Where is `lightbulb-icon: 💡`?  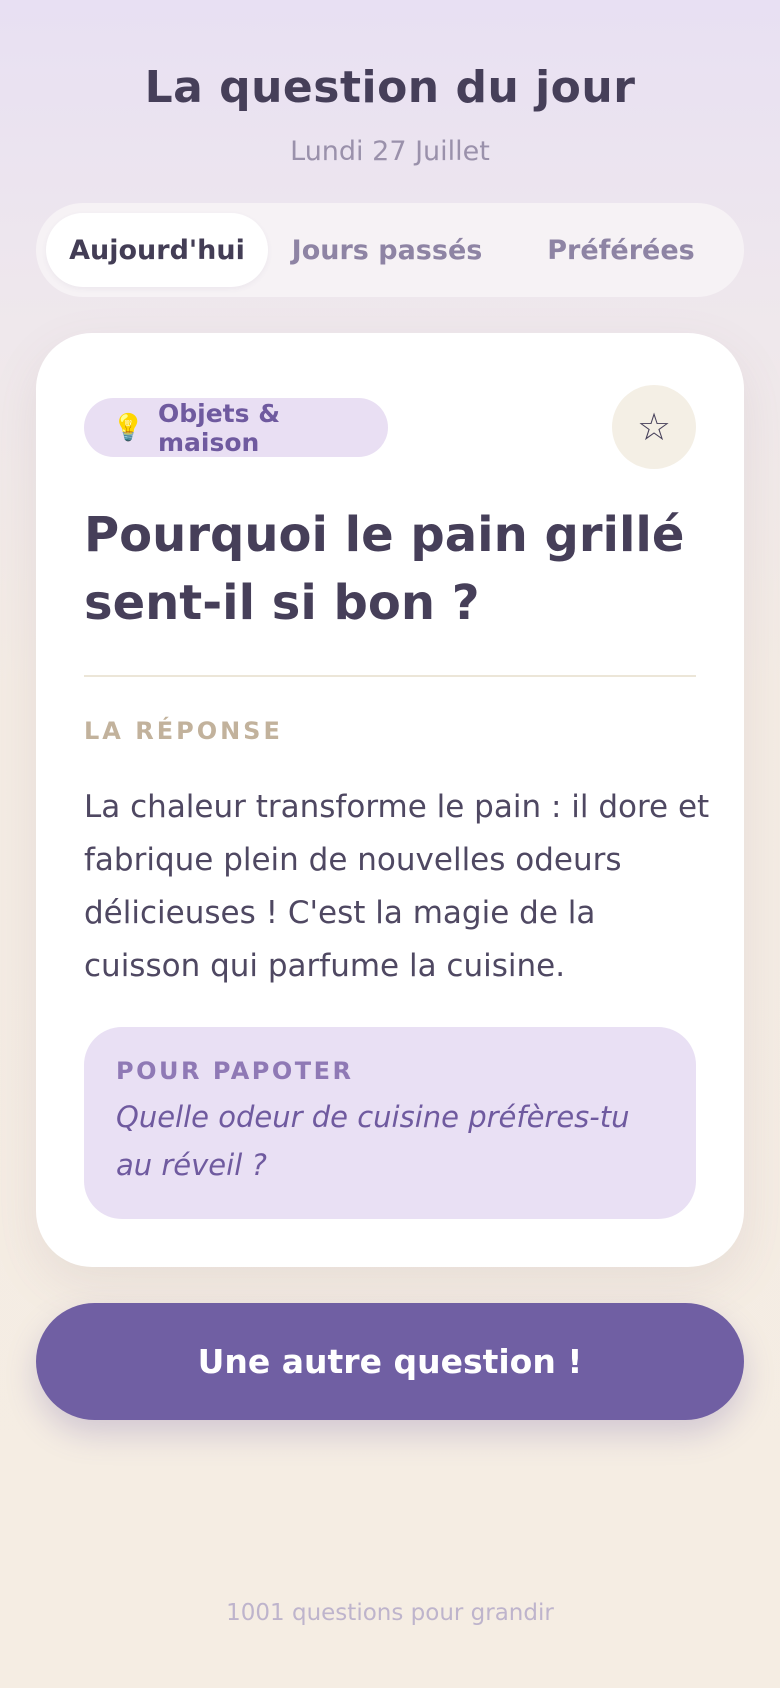 lightbulb-icon: 💡 is located at coordinates (128, 427).